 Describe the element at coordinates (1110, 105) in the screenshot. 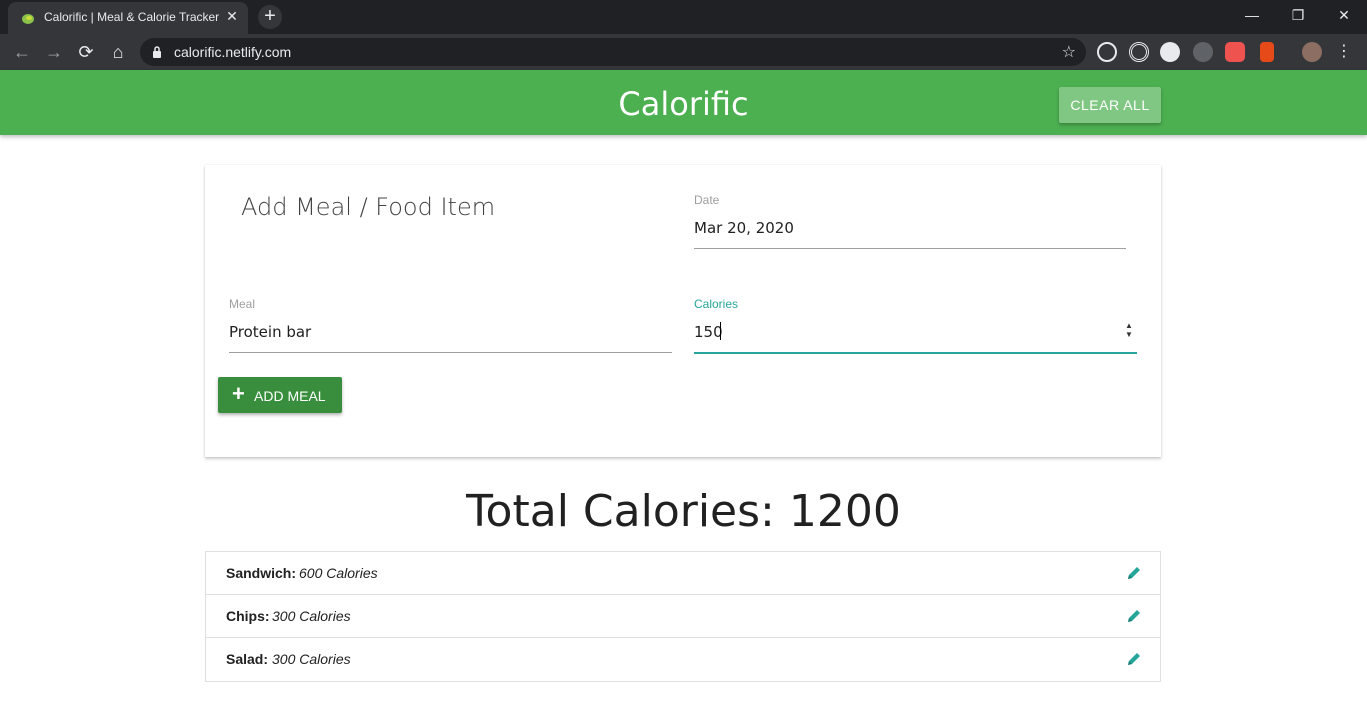

I see `clear-all-button: CLEAR ALL` at that location.